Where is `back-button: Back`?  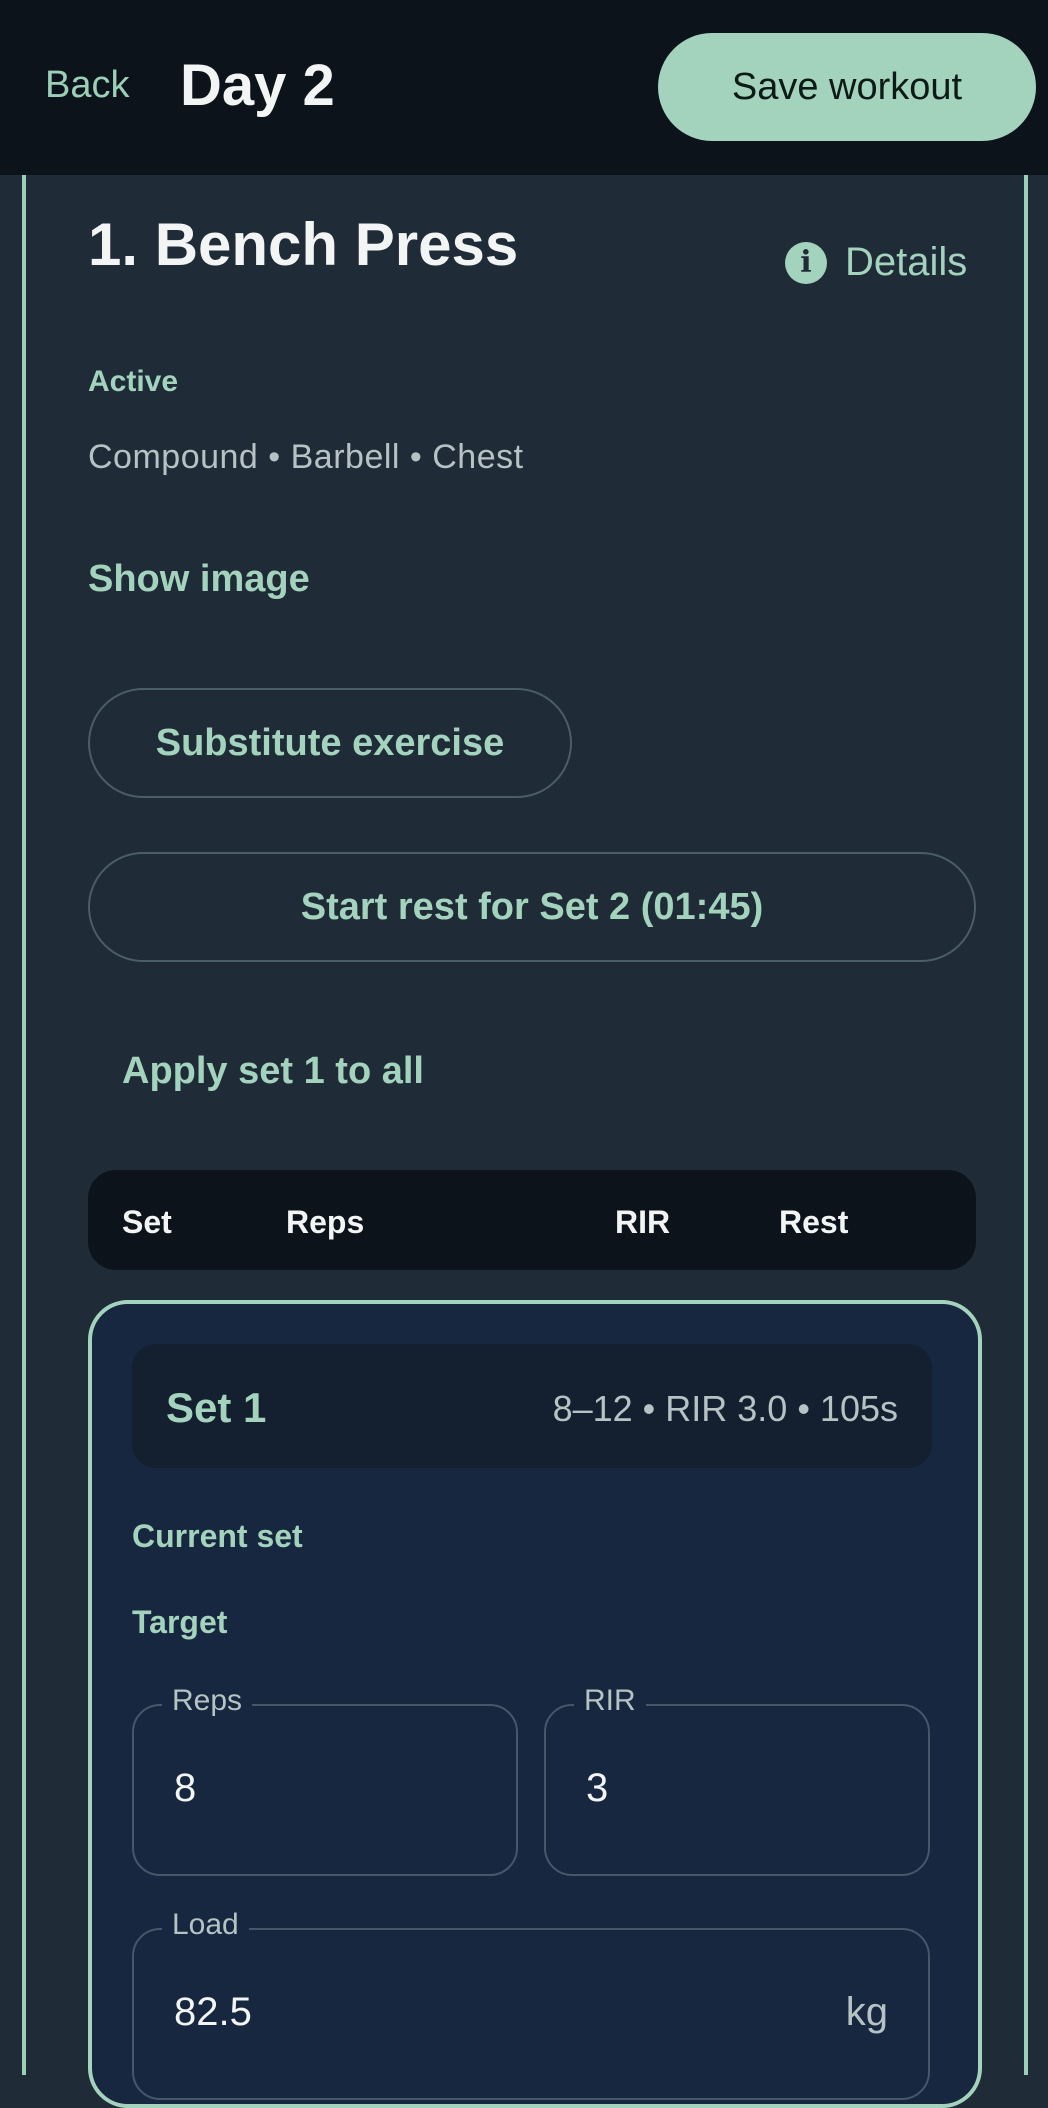
back-button: Back is located at coordinates (87, 85).